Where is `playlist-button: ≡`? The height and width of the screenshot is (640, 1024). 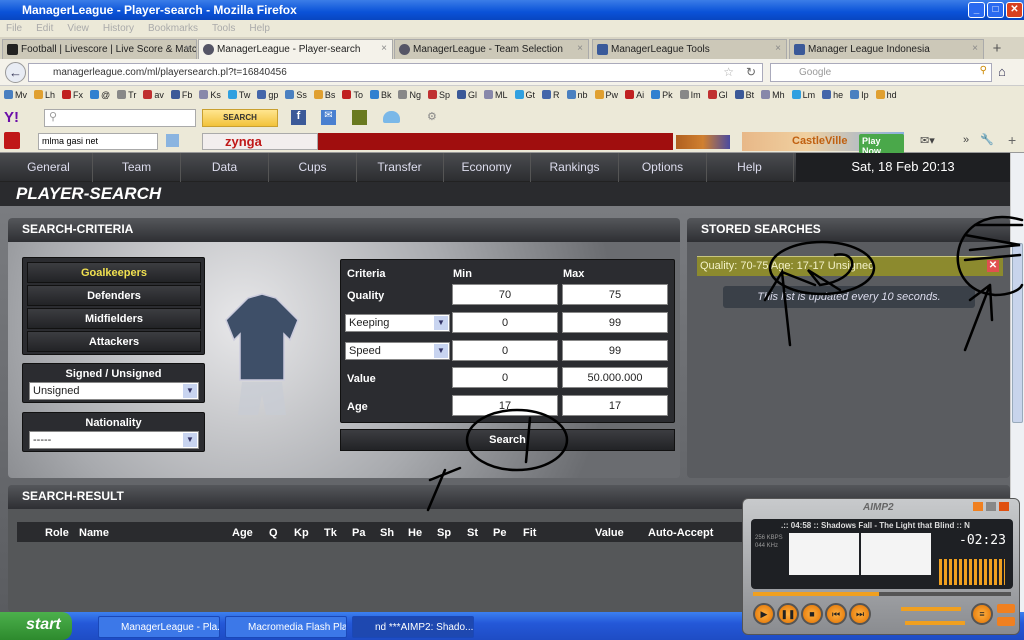
playlist-button: ≡ is located at coordinates (982, 614).